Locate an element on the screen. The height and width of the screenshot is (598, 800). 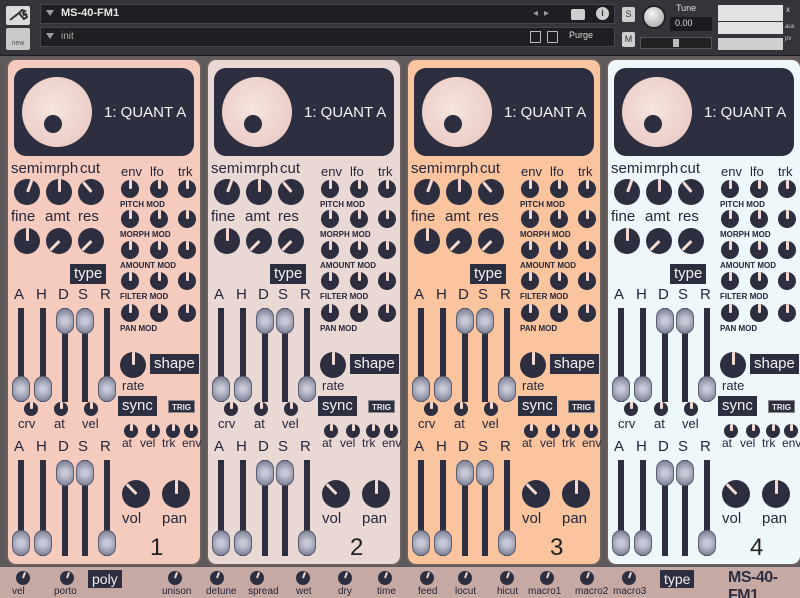
mod-3-trk-knob is located at coordinates (187, 281).